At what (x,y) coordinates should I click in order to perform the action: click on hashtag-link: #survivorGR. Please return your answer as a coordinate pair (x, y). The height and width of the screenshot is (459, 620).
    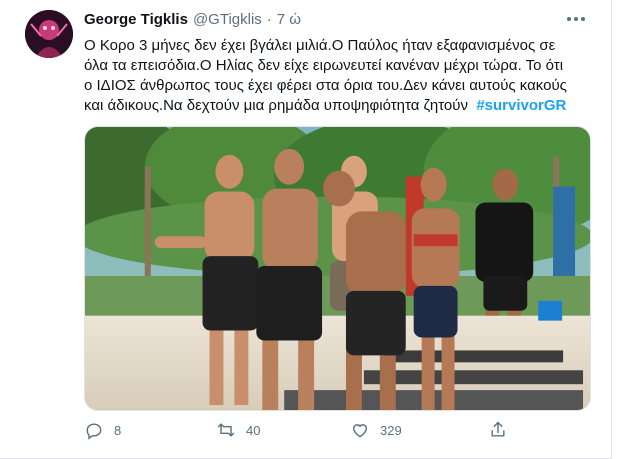
    Looking at the image, I should click on (521, 105).